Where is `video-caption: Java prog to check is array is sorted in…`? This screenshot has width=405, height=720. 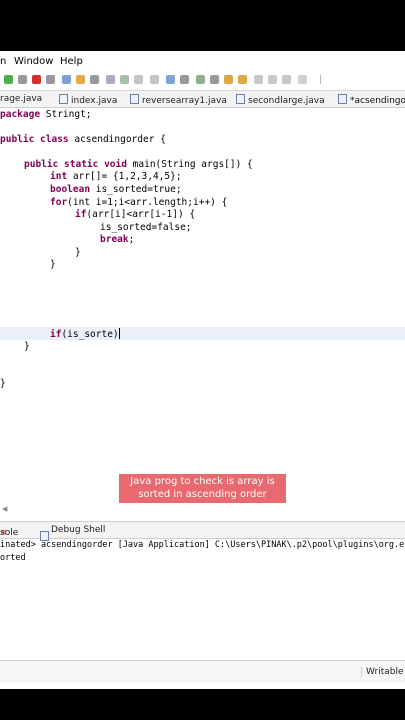
video-caption: Java prog to check is array is sorted in… is located at coordinates (202, 488).